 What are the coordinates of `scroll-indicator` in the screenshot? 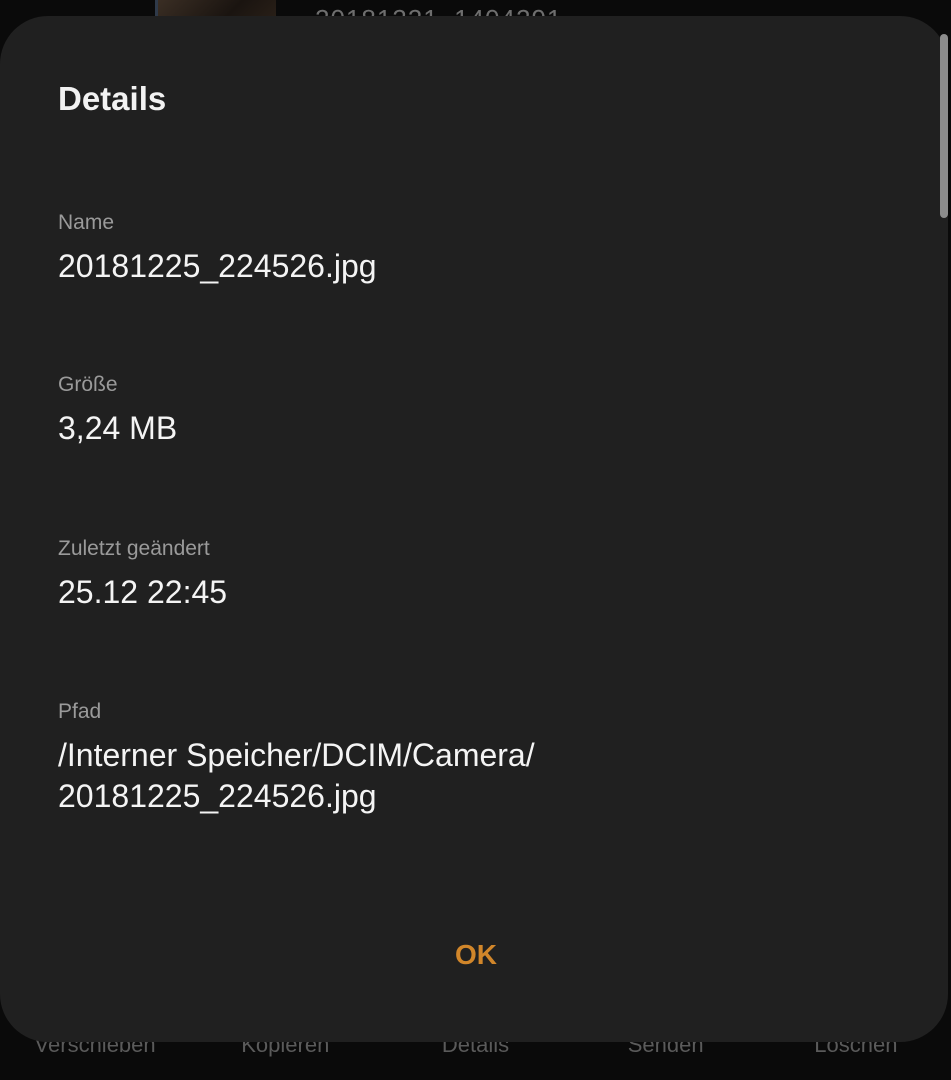 It's located at (944, 126).